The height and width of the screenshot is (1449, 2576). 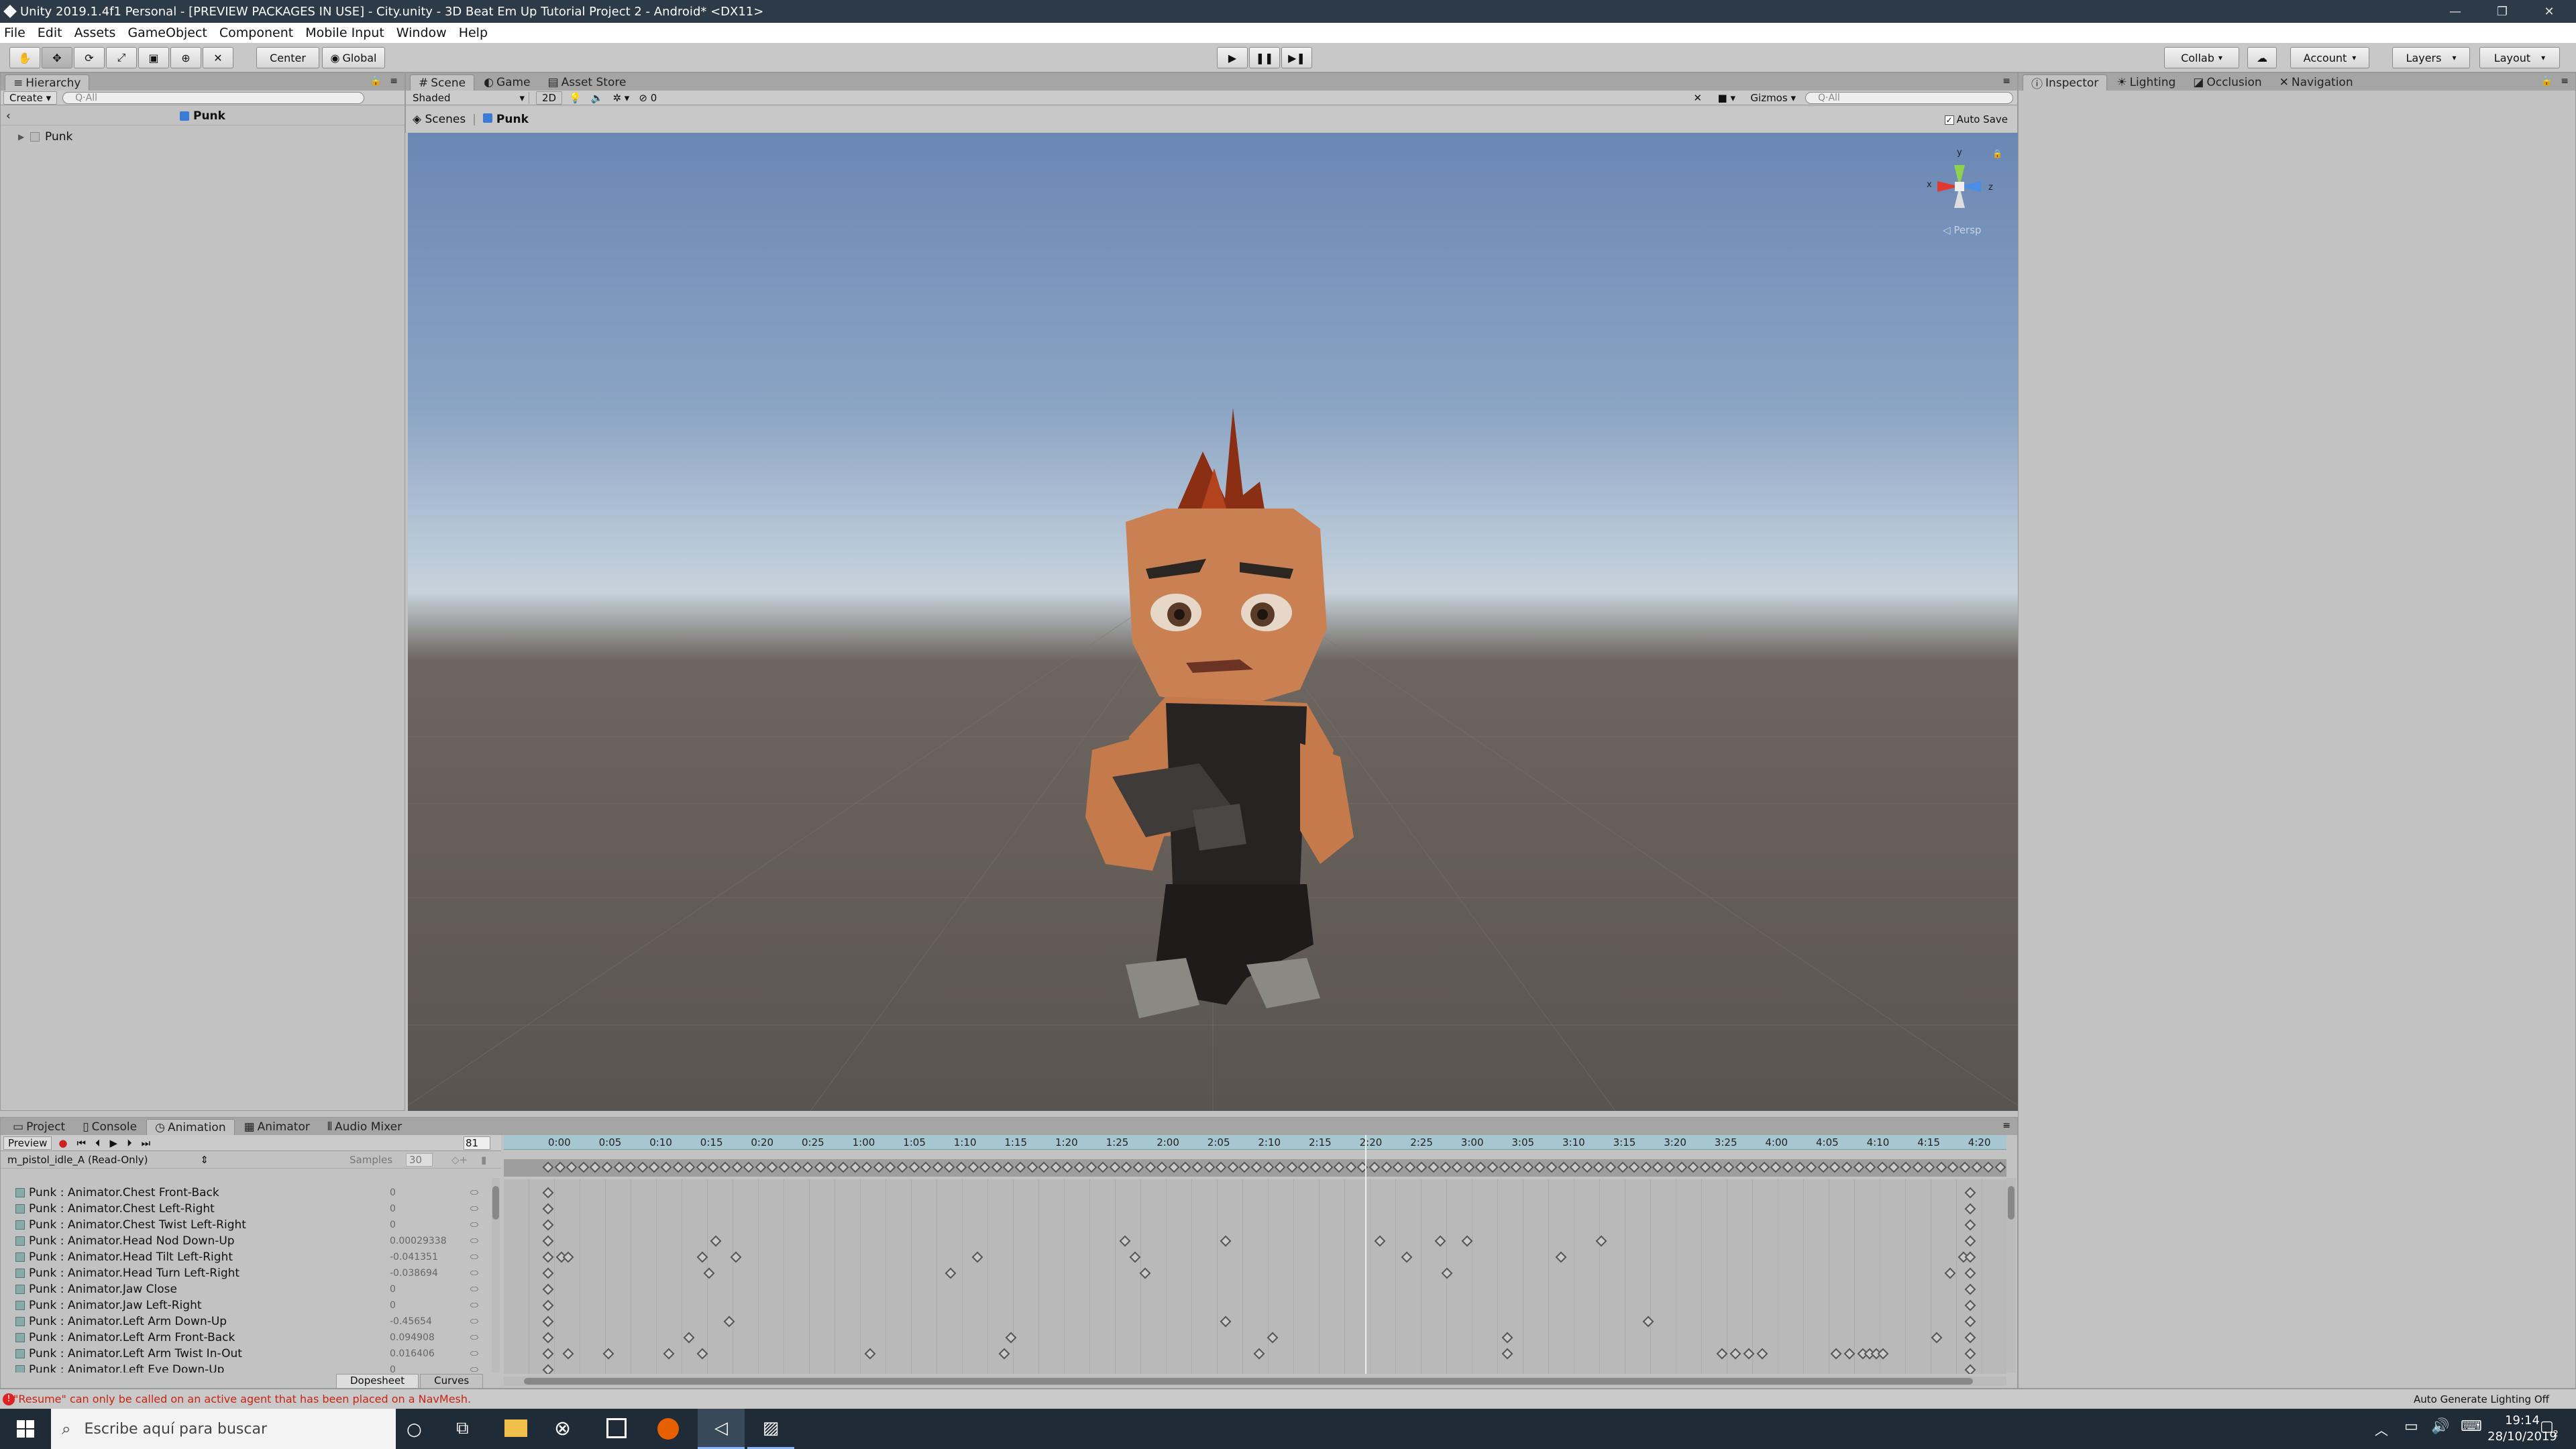 I want to click on first-key-icon: ⏮, so click(x=81, y=1143).